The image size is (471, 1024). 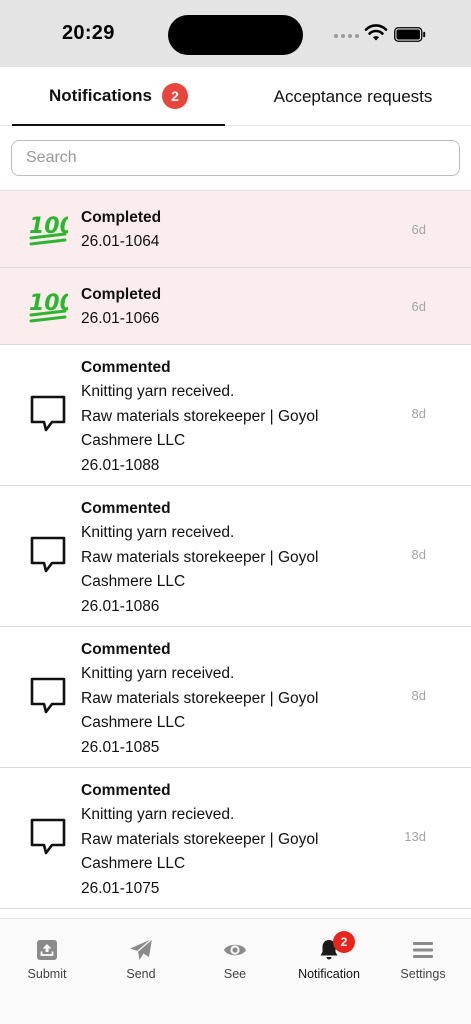 What do you see at coordinates (235, 158) in the screenshot?
I see `search-input` at bounding box center [235, 158].